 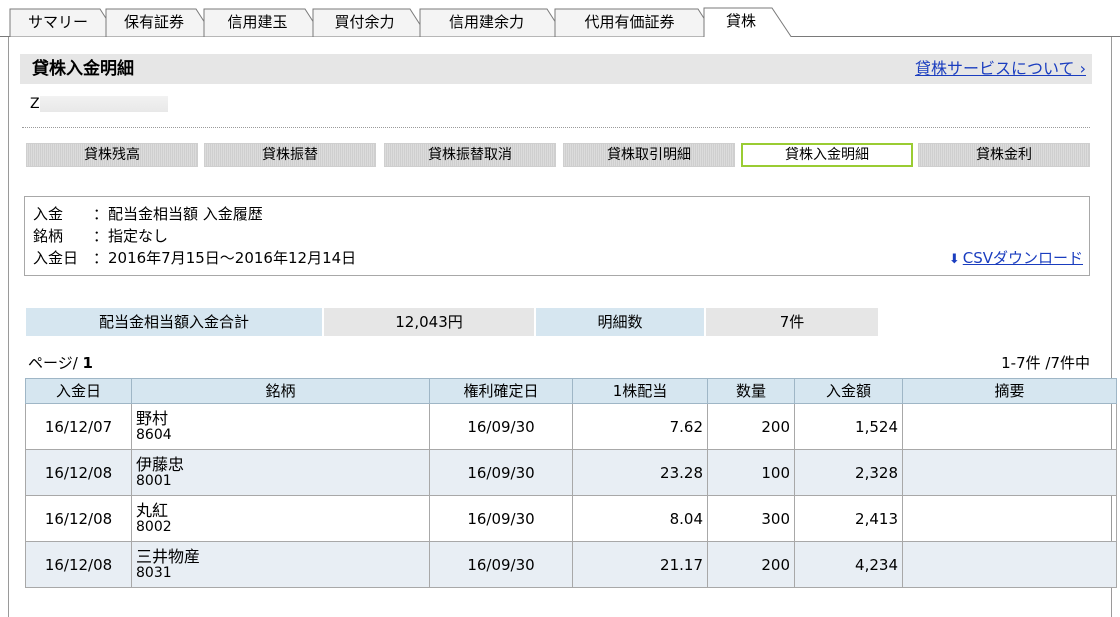 What do you see at coordinates (827, 155) in the screenshot?
I see `subnav-deposit-details: 貸株入金明細` at bounding box center [827, 155].